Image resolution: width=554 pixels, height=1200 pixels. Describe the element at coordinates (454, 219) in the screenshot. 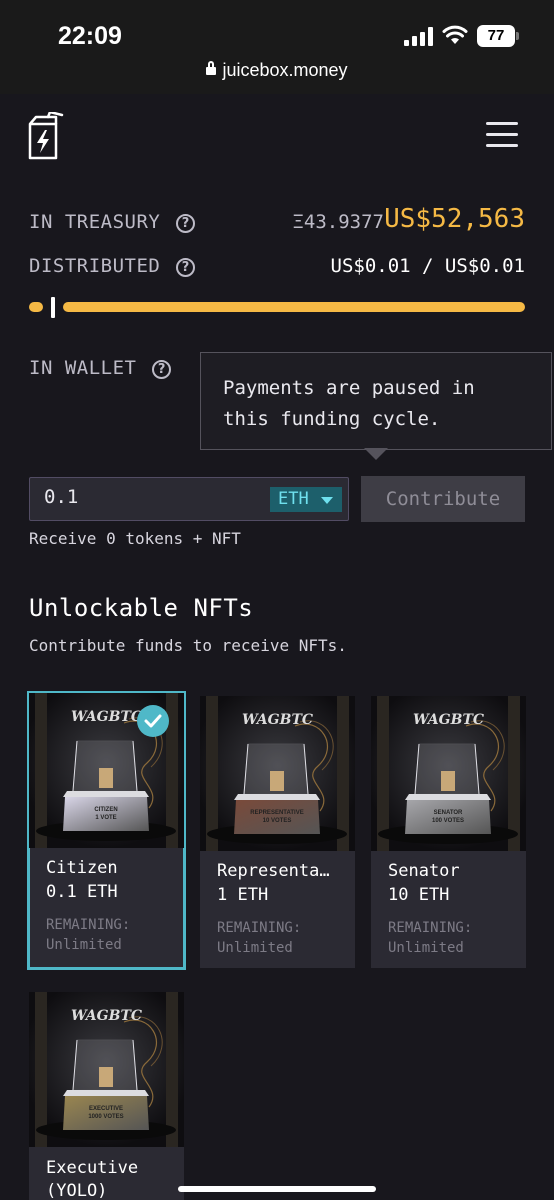

I see `treasury-usd-amount: US$52,563` at that location.